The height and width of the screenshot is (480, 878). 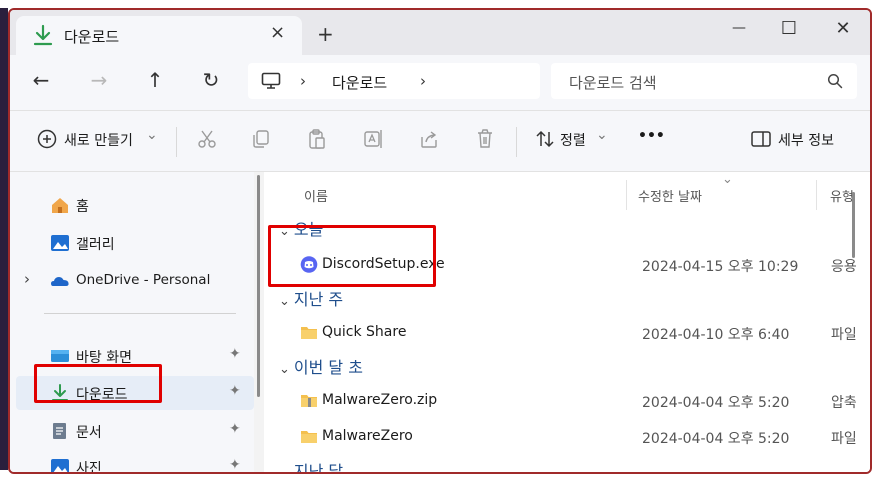 I want to click on sidebar-item-label: 문서, so click(x=89, y=433).